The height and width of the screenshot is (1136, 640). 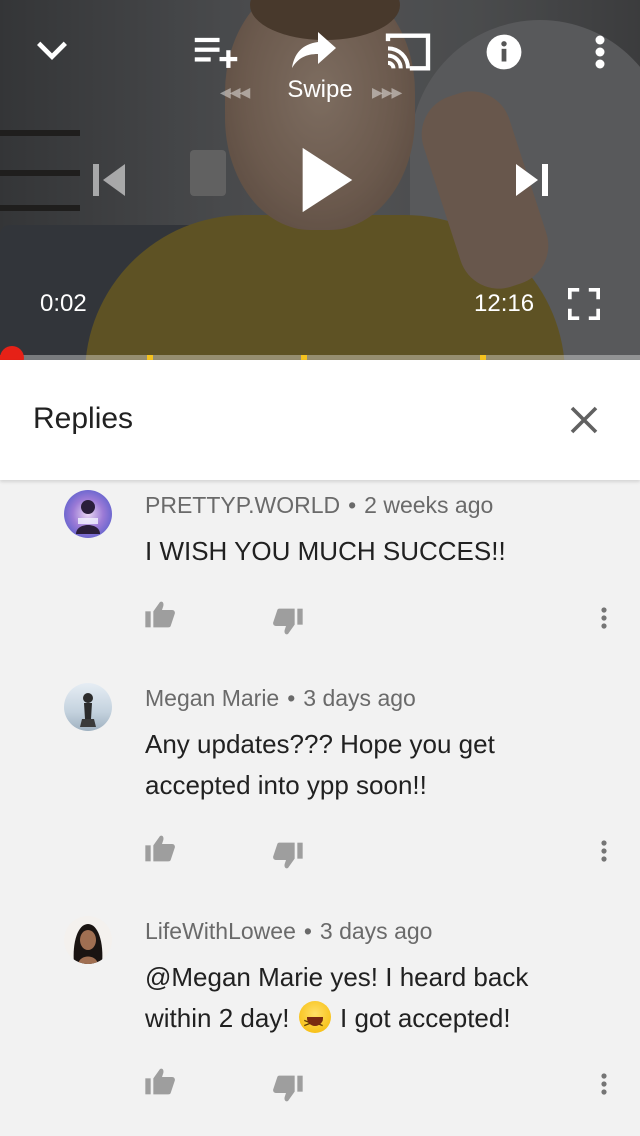 I want to click on author-name: PRETTYP.WORLD, so click(x=242, y=505).